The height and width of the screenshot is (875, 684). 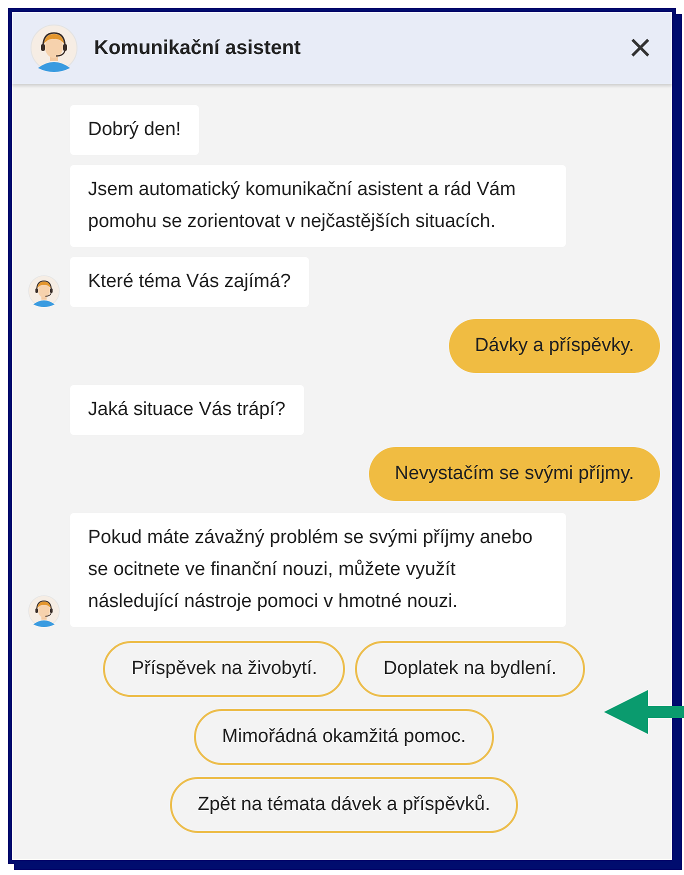 I want to click on agent-avatar-icon, so click(x=54, y=48).